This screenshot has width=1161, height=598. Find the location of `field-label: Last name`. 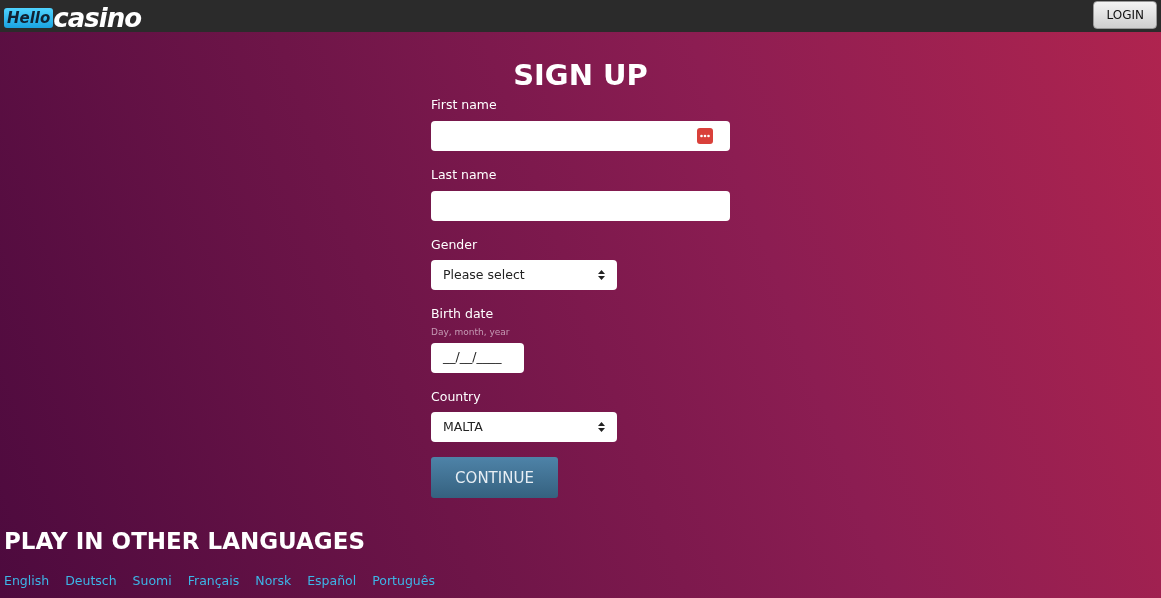

field-label: Last name is located at coordinates (464, 174).